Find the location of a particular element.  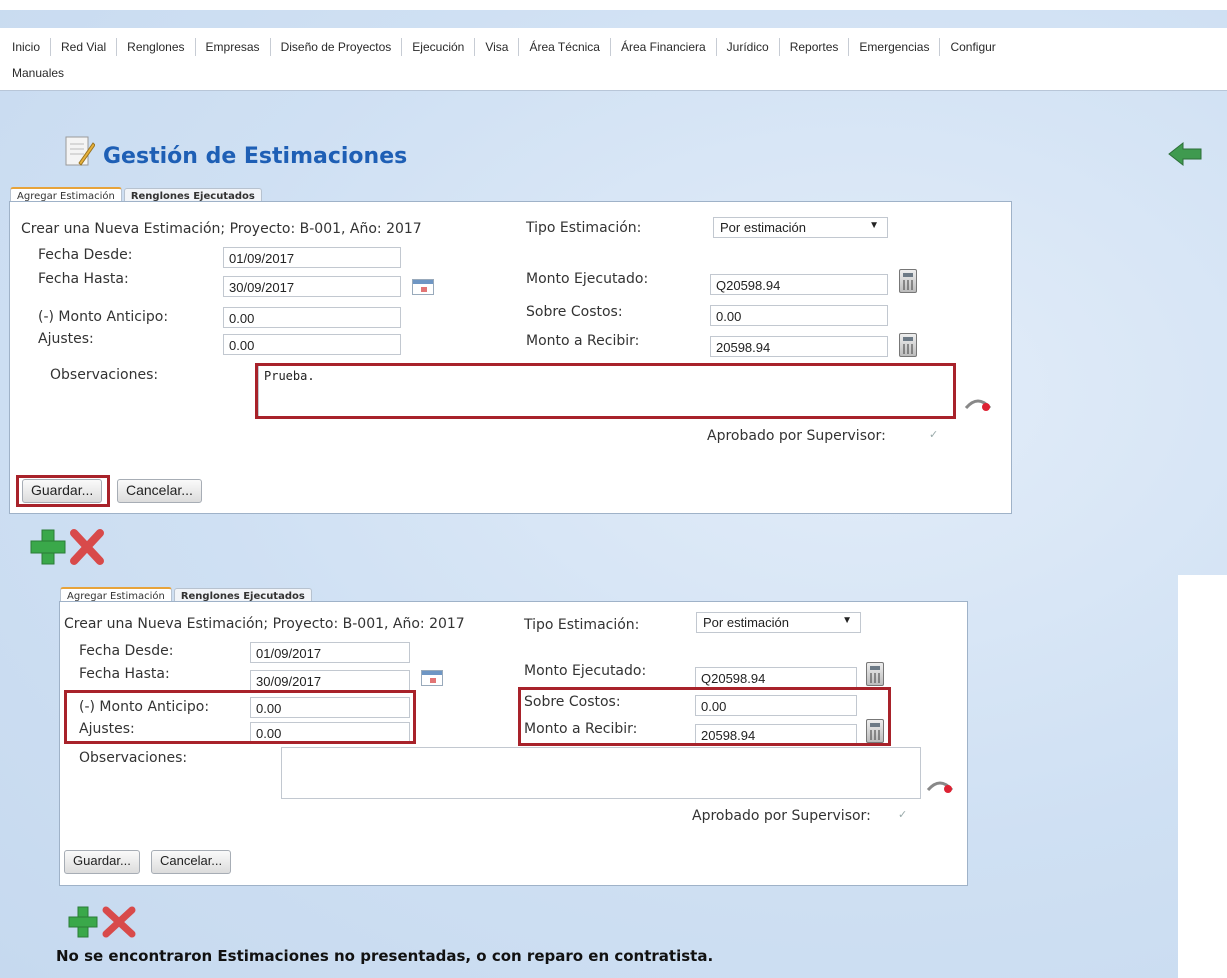

menu-item-area-financiera: Área Financiera is located at coordinates (664, 47).